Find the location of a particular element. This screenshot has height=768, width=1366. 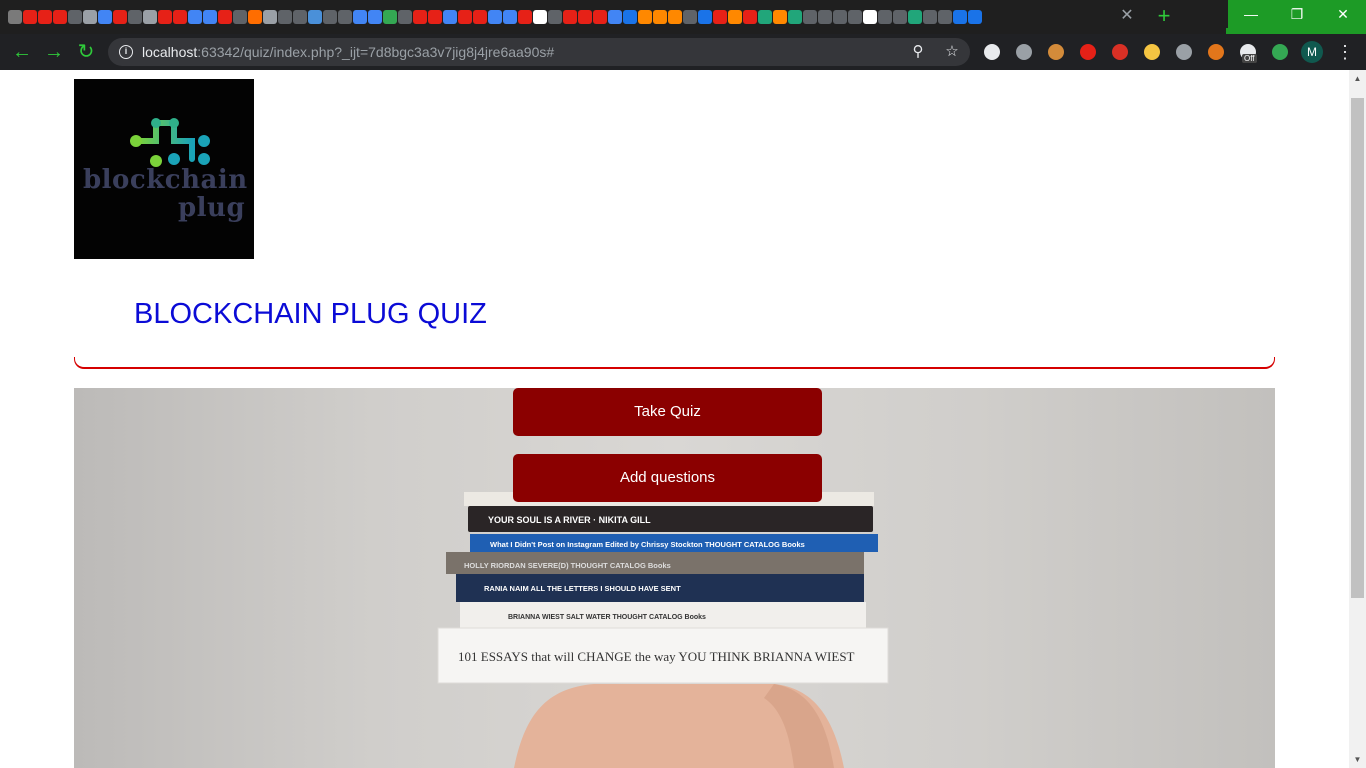

zoom-icon: ⚲ is located at coordinates (918, 52).